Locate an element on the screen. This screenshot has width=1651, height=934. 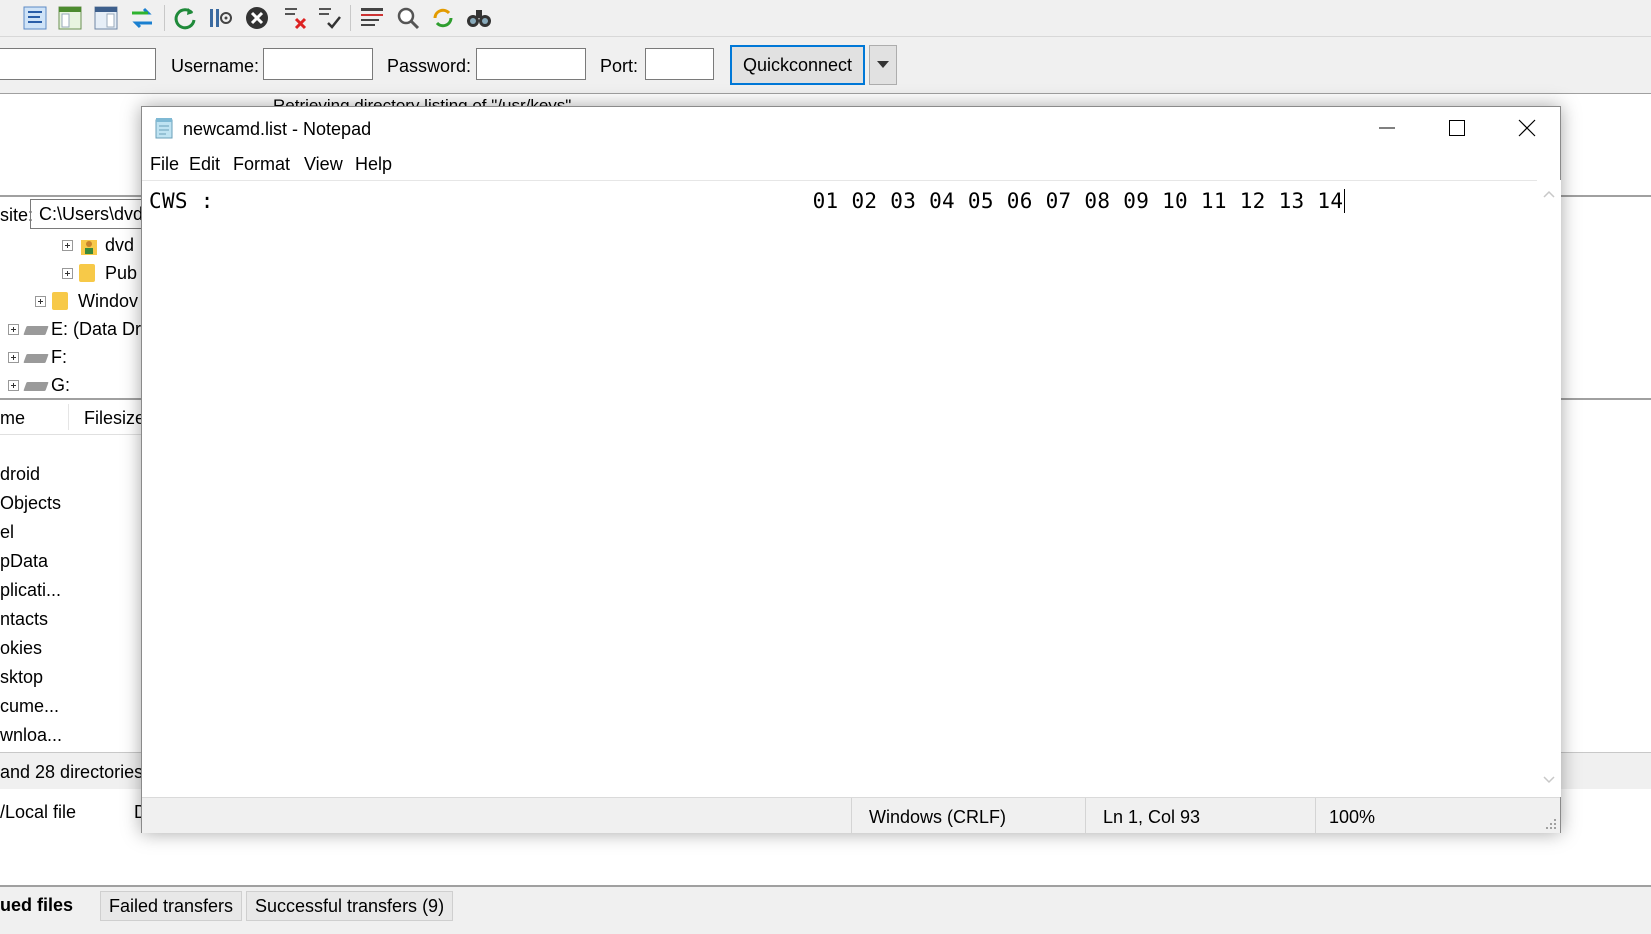
local-directory-count: and 28 directories is located at coordinates (72, 772).